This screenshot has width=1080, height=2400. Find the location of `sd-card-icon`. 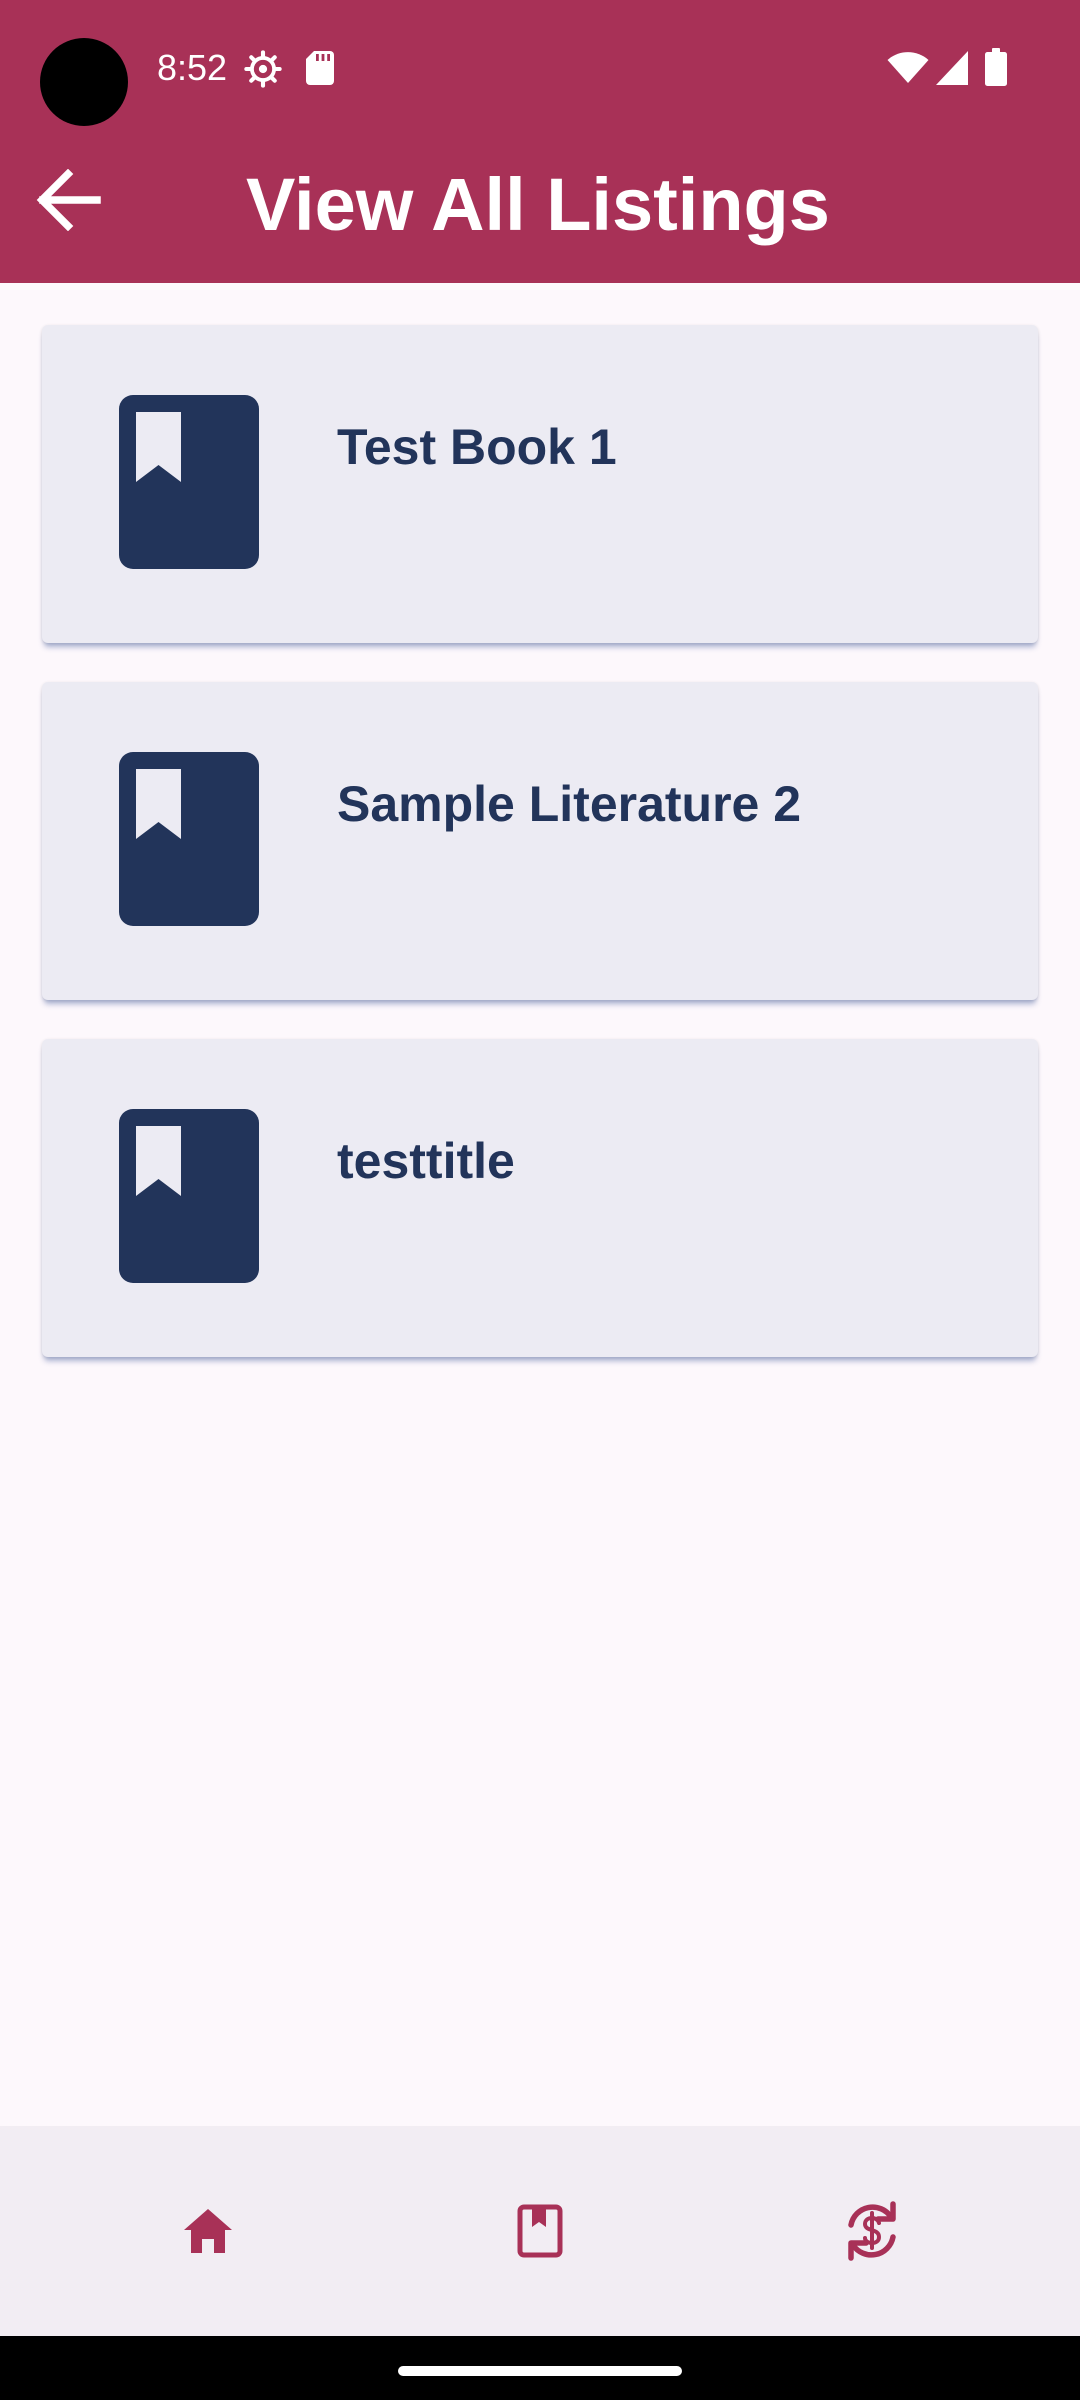

sd-card-icon is located at coordinates (320, 68).